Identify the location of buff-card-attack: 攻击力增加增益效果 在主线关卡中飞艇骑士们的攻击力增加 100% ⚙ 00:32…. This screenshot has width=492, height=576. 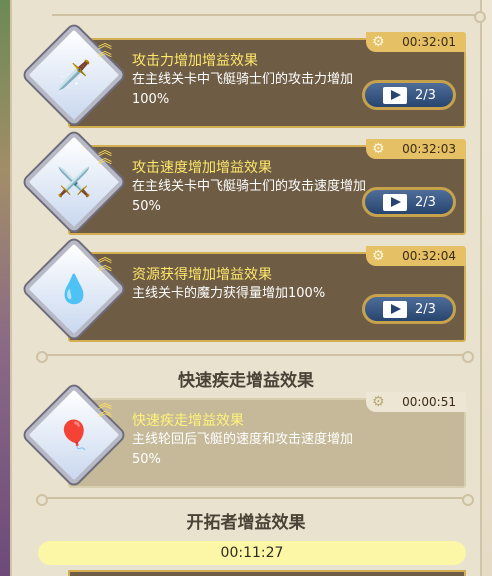
(267, 80).